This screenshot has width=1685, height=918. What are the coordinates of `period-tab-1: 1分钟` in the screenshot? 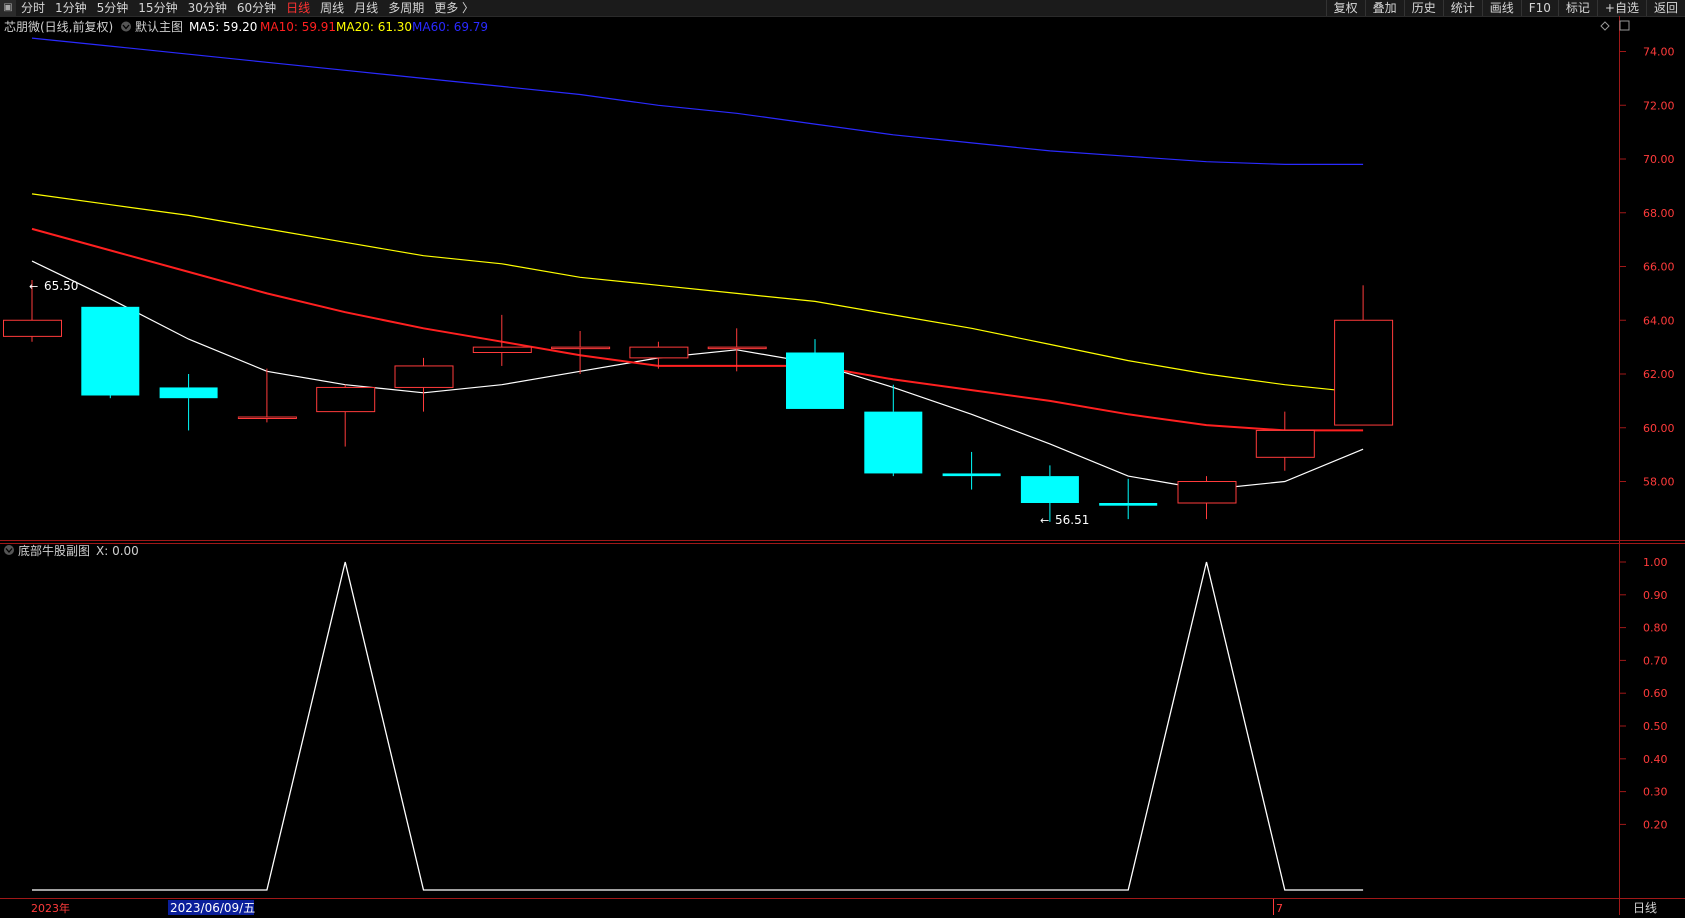 It's located at (71, 8).